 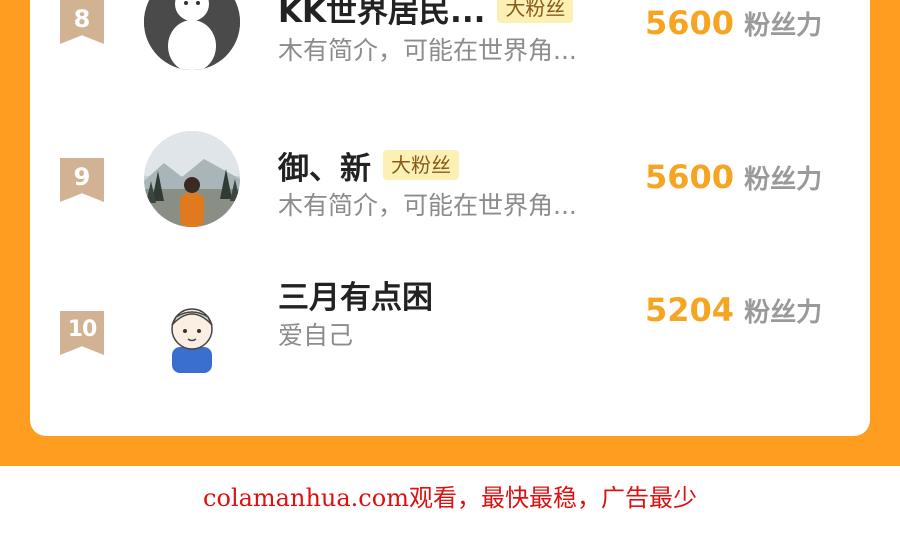 I want to click on cartoon-person-avatar, so click(x=192, y=333).